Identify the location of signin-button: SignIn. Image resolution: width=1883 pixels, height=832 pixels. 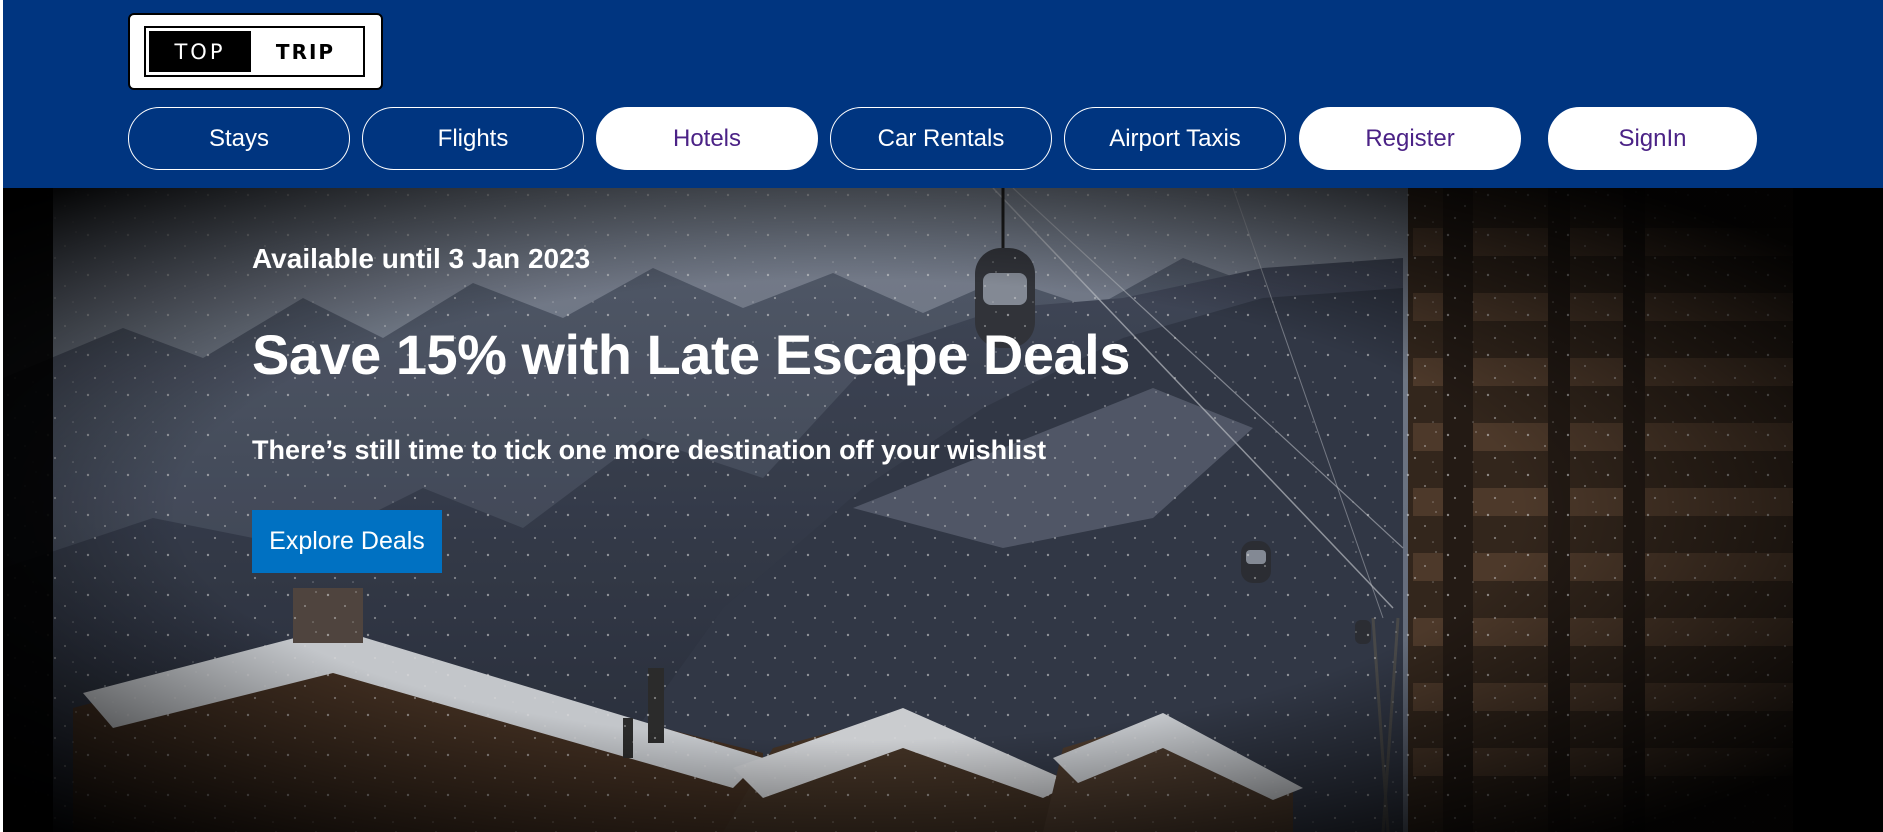
(1652, 138).